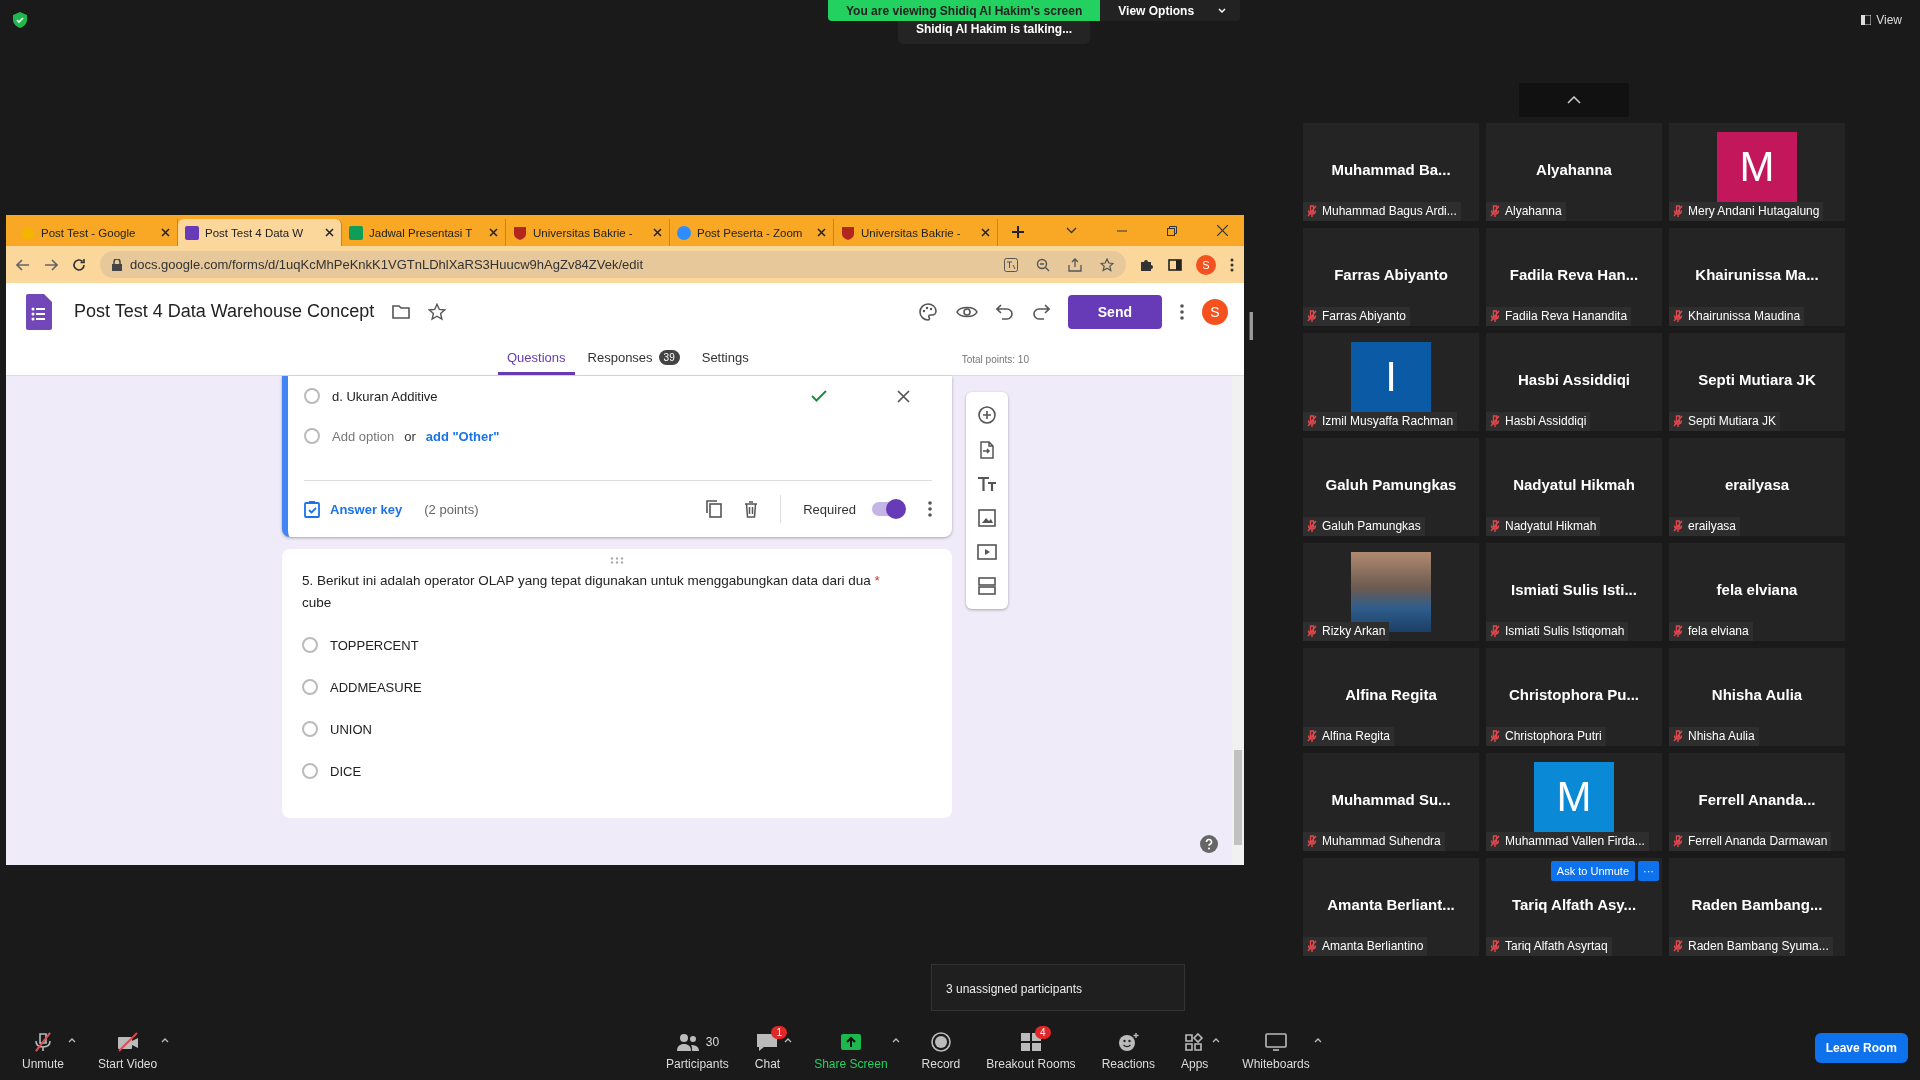 The width and height of the screenshot is (1920, 1080). Describe the element at coordinates (1018, 232) in the screenshot. I see `plus-icon` at that location.